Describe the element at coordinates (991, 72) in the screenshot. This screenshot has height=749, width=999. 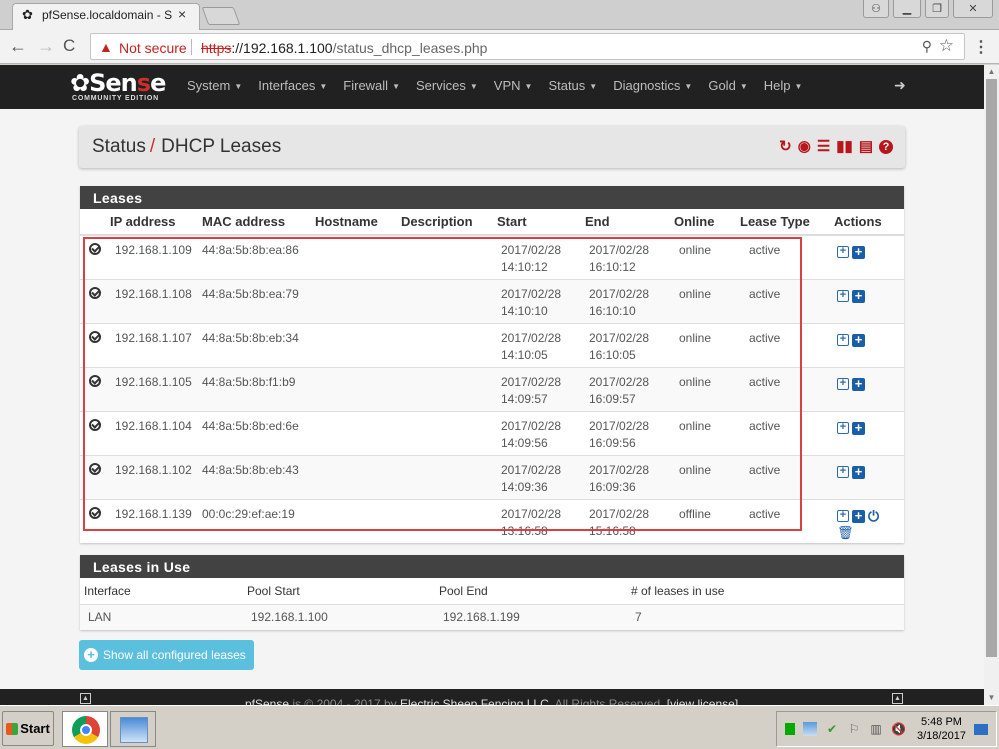
I see `scroll-up-icon: ▲` at that location.